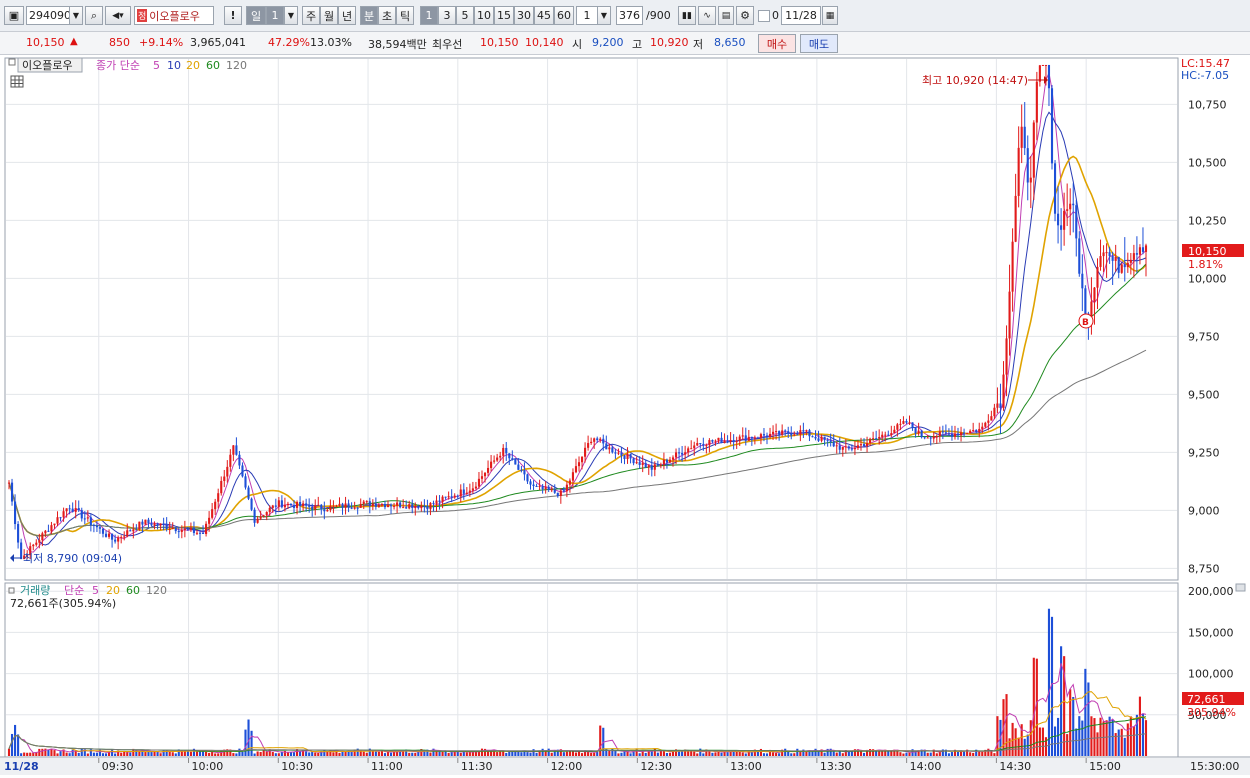 The image size is (1250, 778). I want to click on gear-icon: ⚙, so click(745, 15).